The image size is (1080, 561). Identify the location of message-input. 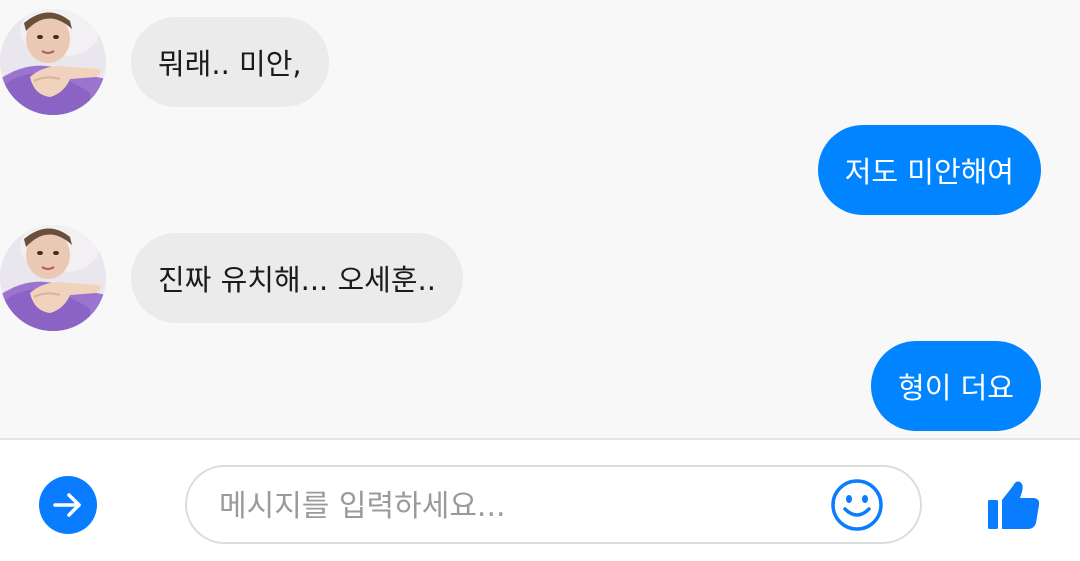
(519, 506).